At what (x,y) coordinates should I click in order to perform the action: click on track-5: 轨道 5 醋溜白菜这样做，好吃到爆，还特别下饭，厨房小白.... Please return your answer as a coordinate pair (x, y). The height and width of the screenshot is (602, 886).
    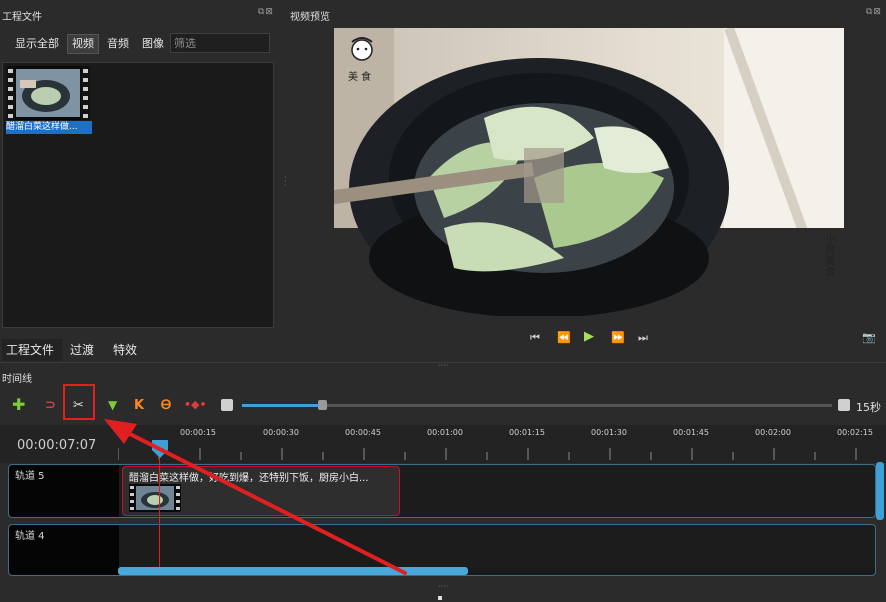
    Looking at the image, I should click on (442, 491).